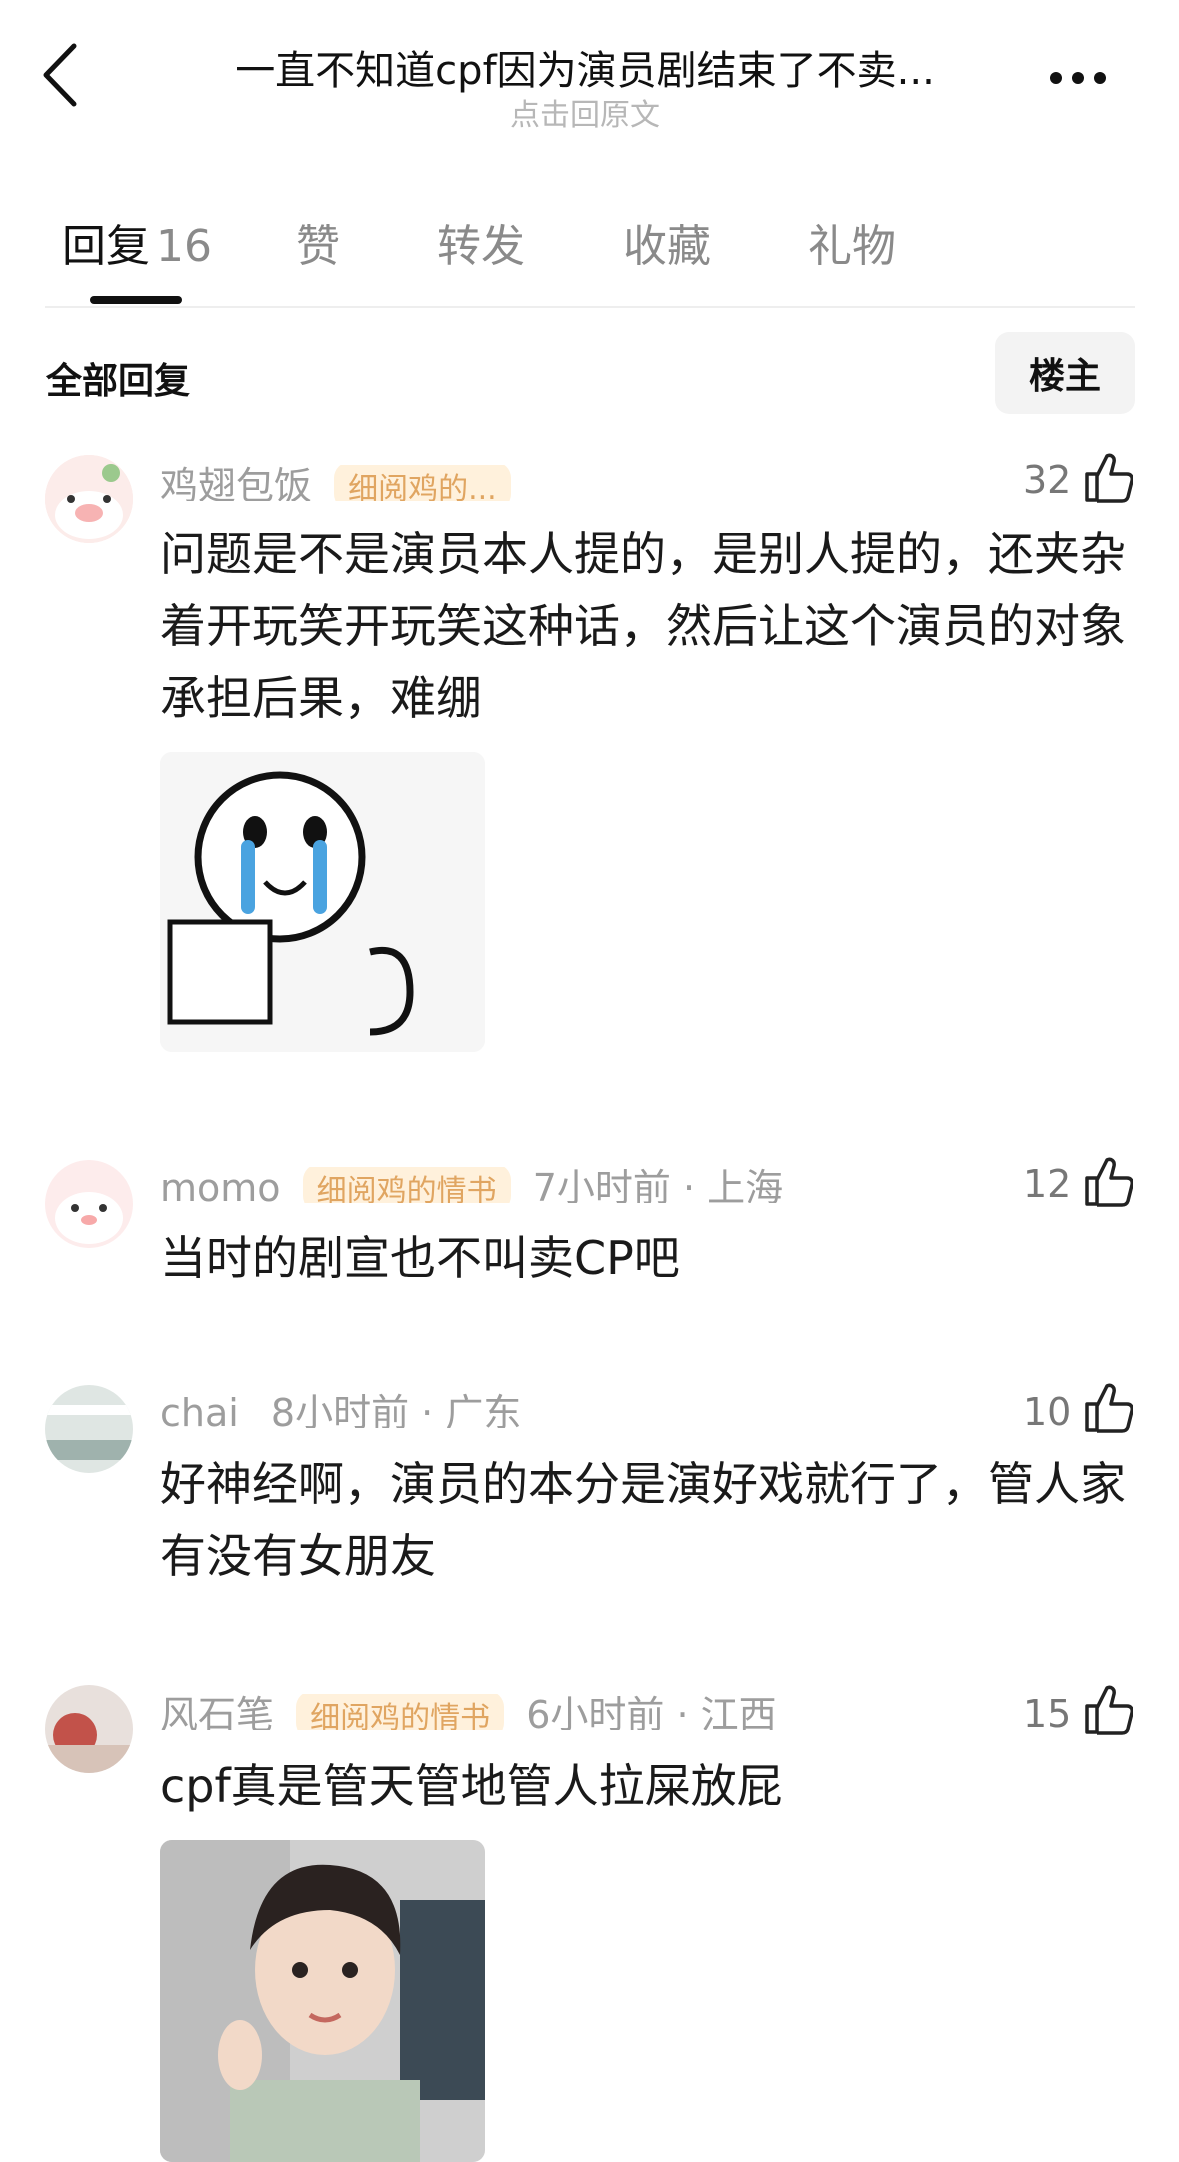 The width and height of the screenshot is (1179, 2162). I want to click on comment-meta: momo 细阅鸡的情书 7小时前 · 上海, so click(570, 1185).